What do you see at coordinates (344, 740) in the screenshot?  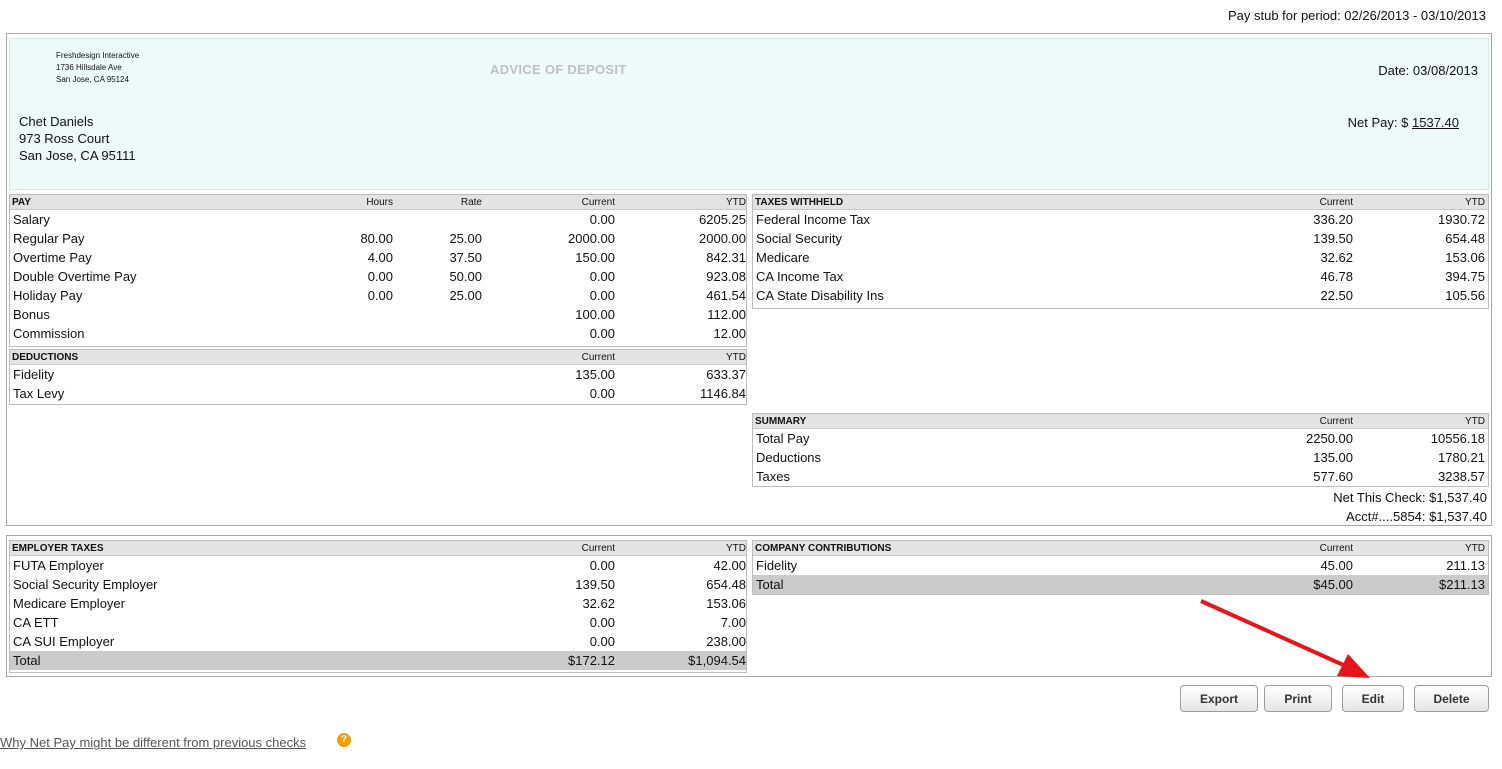 I see `help-icon: ?` at bounding box center [344, 740].